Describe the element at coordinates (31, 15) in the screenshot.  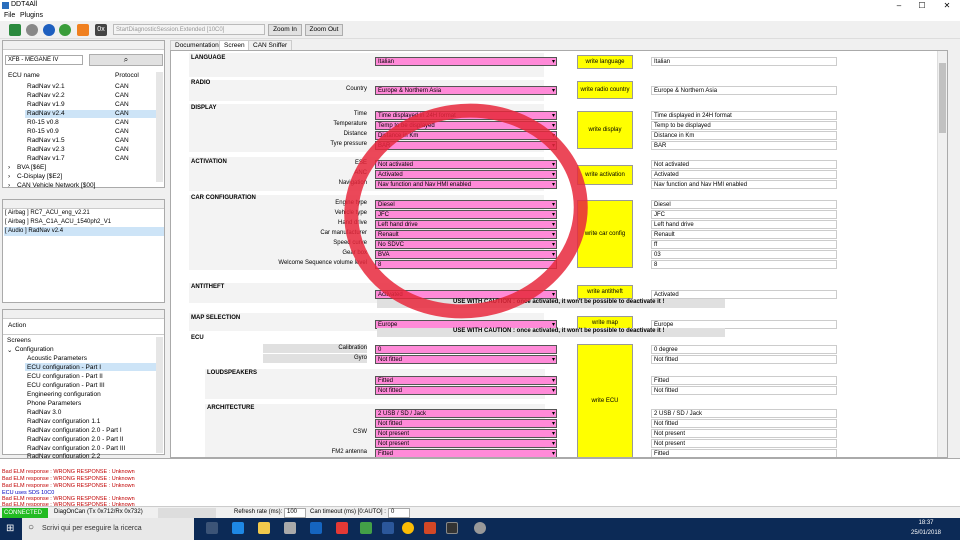
I see `menu-plugins: Plugins` at that location.